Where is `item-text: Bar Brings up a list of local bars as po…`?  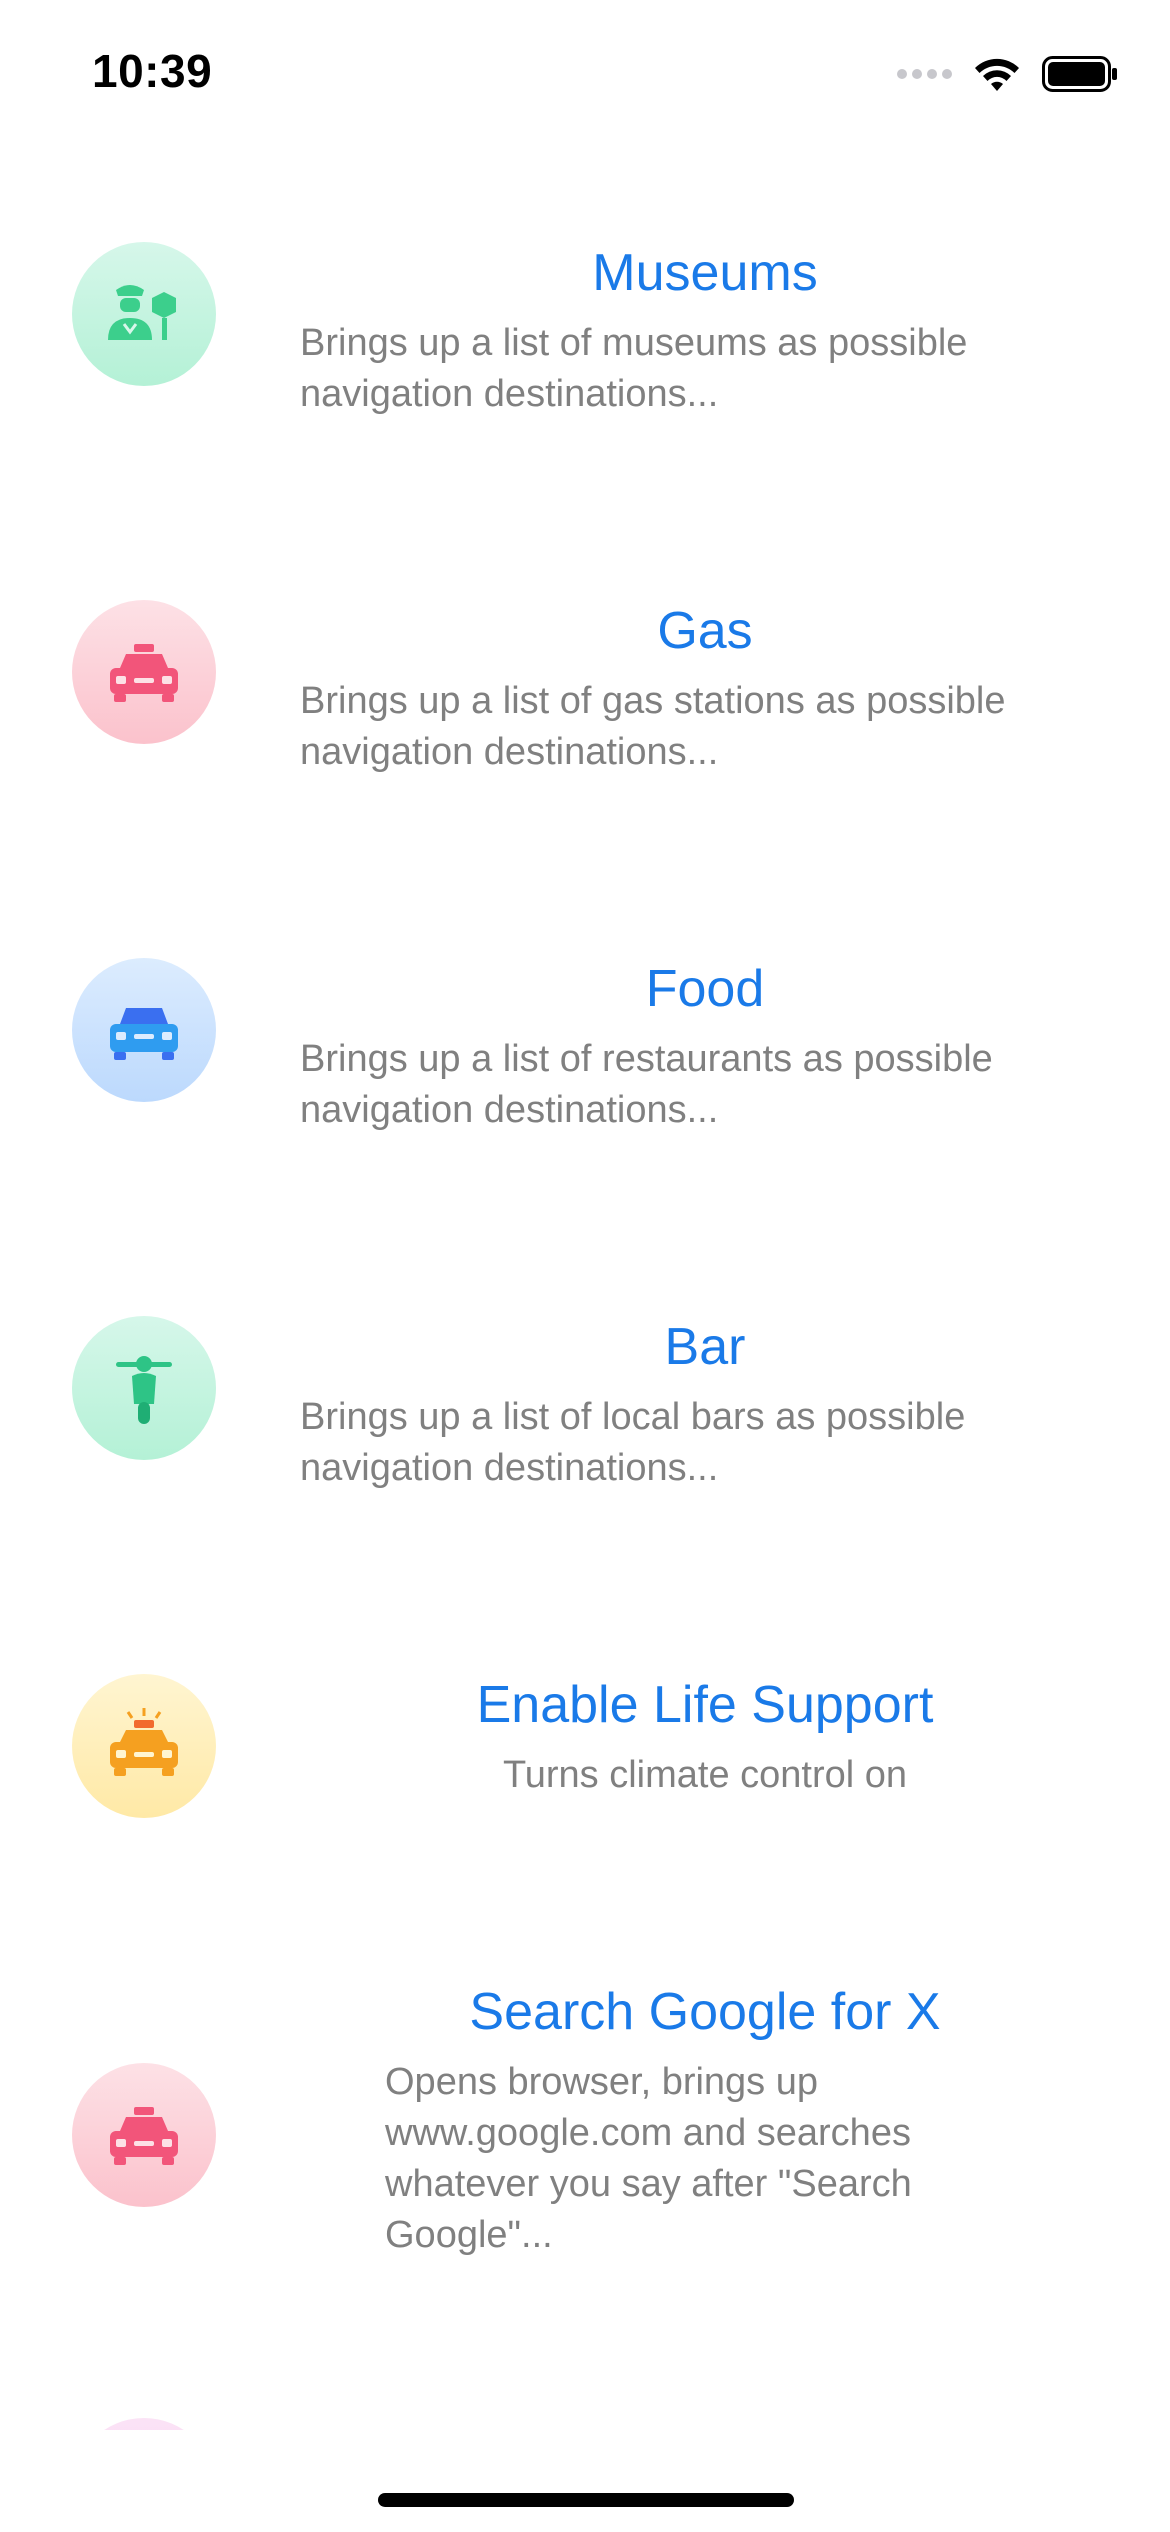 item-text: Bar Brings up a list of local bars as po… is located at coordinates (705, 1405).